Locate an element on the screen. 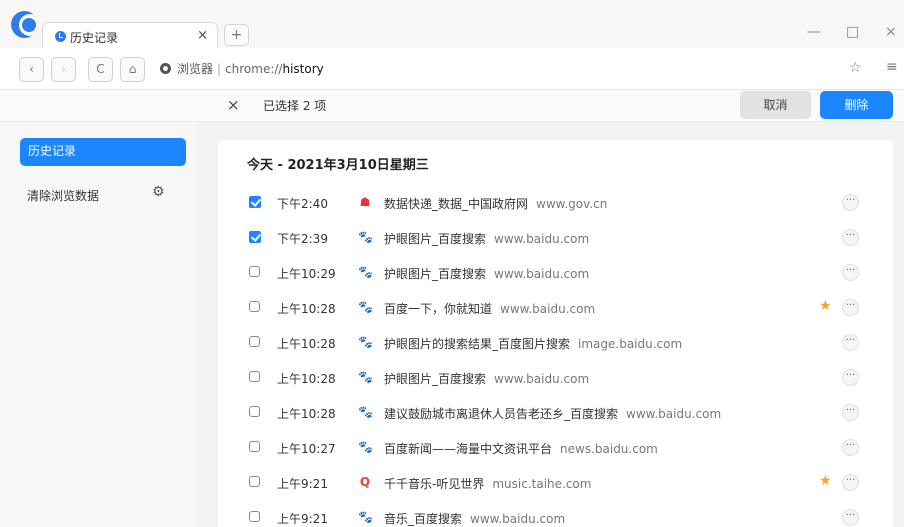 The height and width of the screenshot is (527, 904). page-domain: www.gov.cn is located at coordinates (572, 204).